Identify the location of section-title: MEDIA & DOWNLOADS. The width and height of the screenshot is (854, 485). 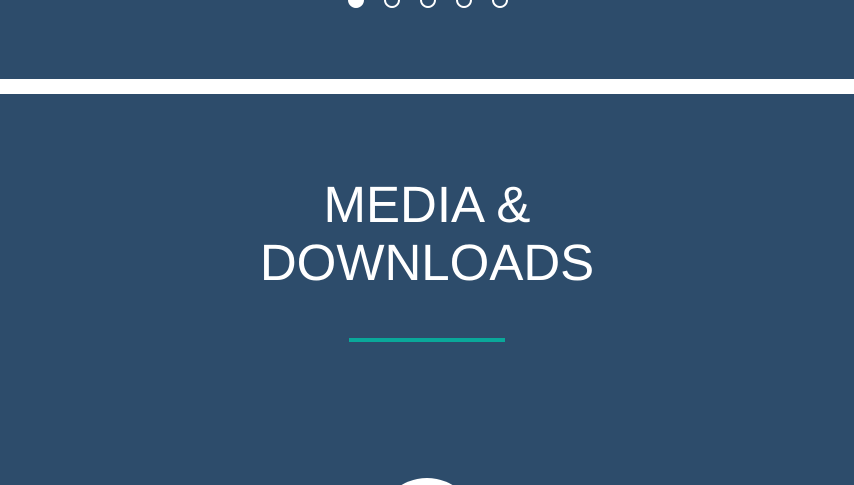
(427, 234).